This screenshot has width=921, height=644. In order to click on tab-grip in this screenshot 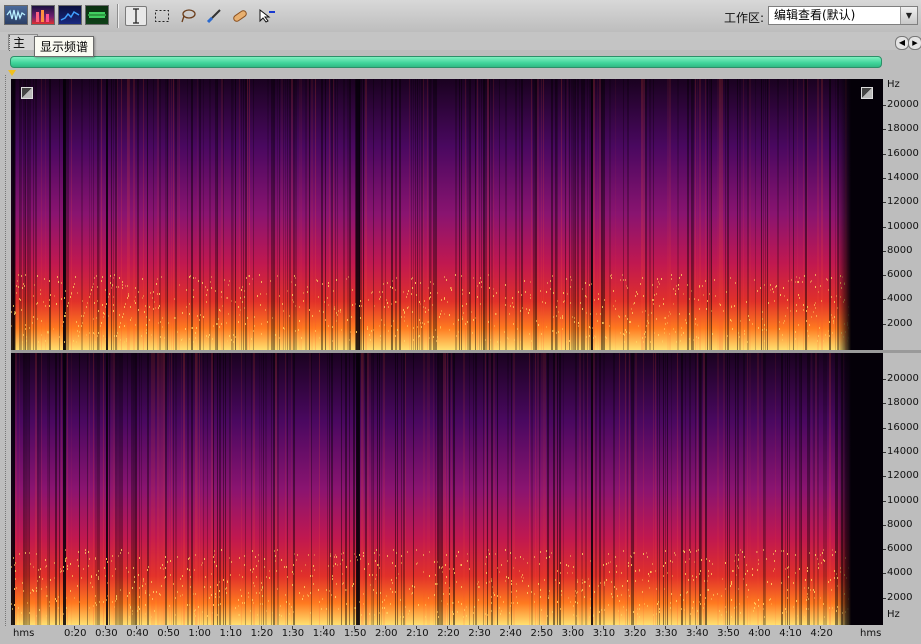, I will do `click(11, 43)`.